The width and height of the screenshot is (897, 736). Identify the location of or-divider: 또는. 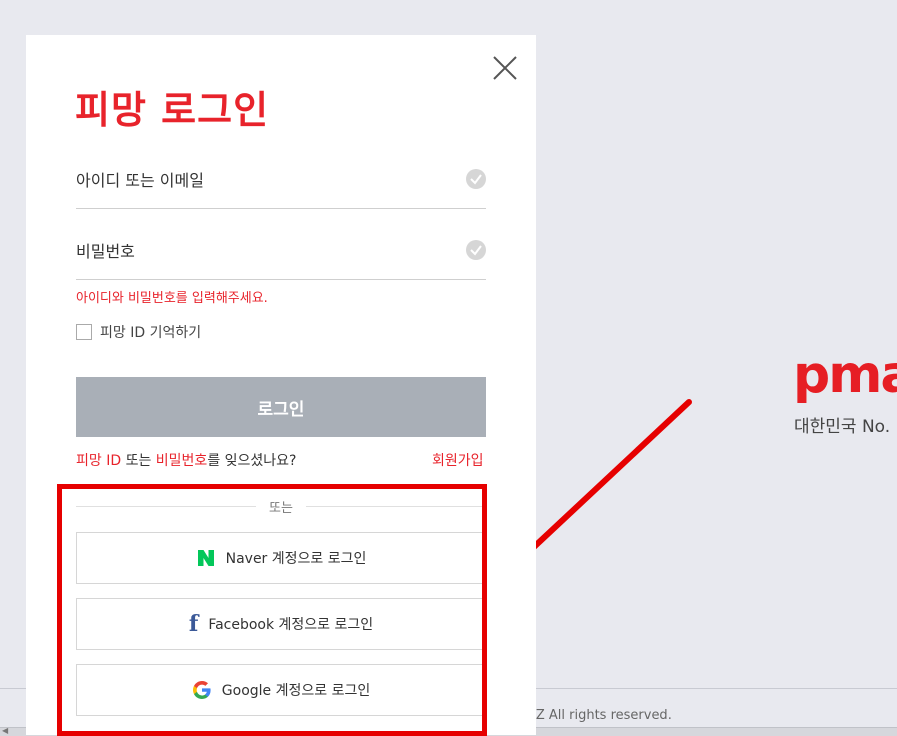
(281, 506).